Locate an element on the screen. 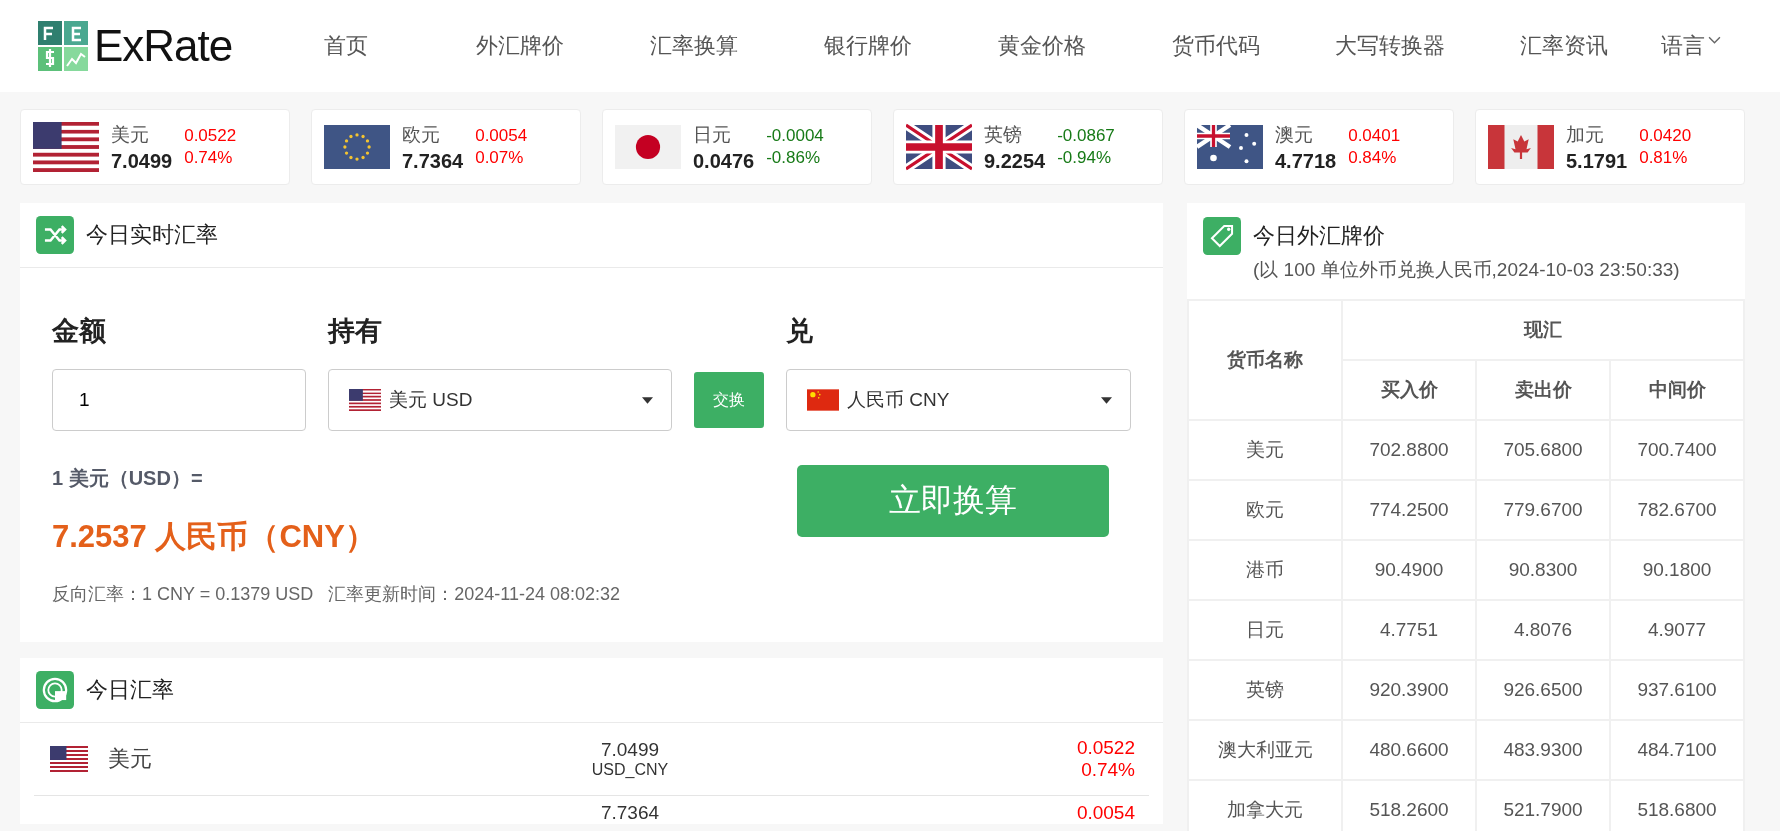 The image size is (1780, 831). nav-link: 黄金价格 is located at coordinates (1042, 46).